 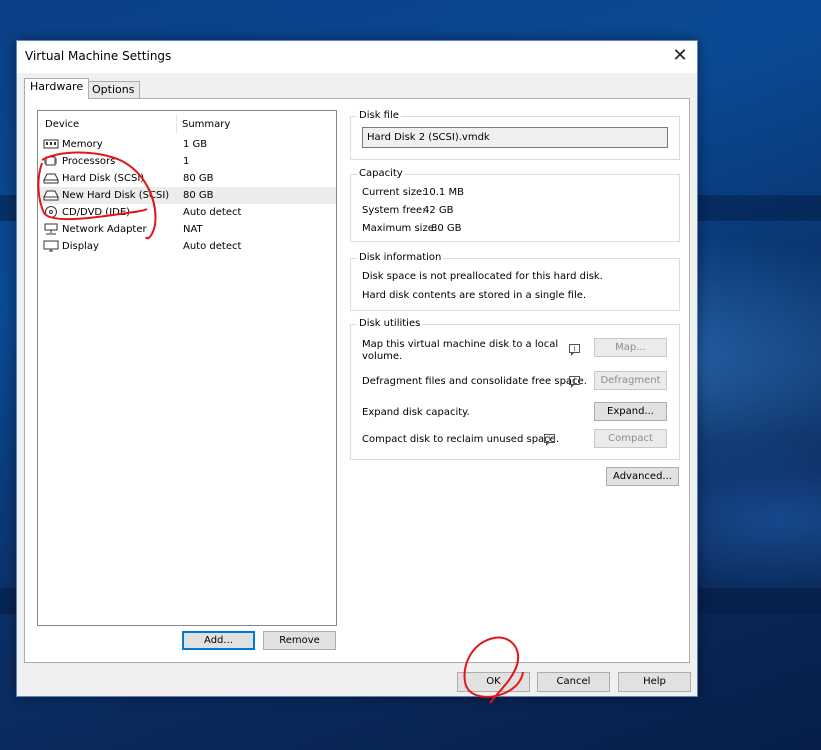 What do you see at coordinates (400, 257) in the screenshot?
I see `disk-information-label: Disk information` at bounding box center [400, 257].